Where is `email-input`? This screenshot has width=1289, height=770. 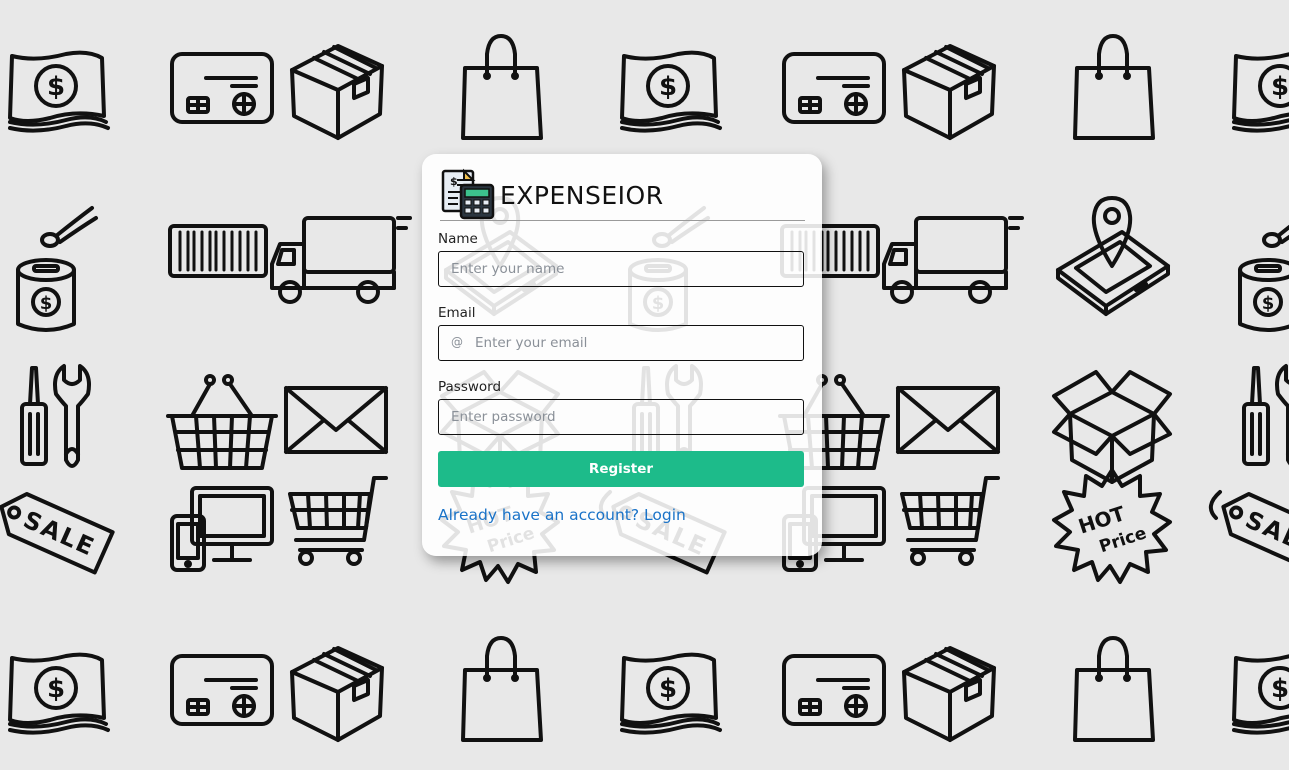 email-input is located at coordinates (621, 343).